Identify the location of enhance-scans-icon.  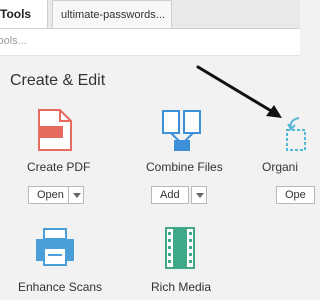
(55, 247).